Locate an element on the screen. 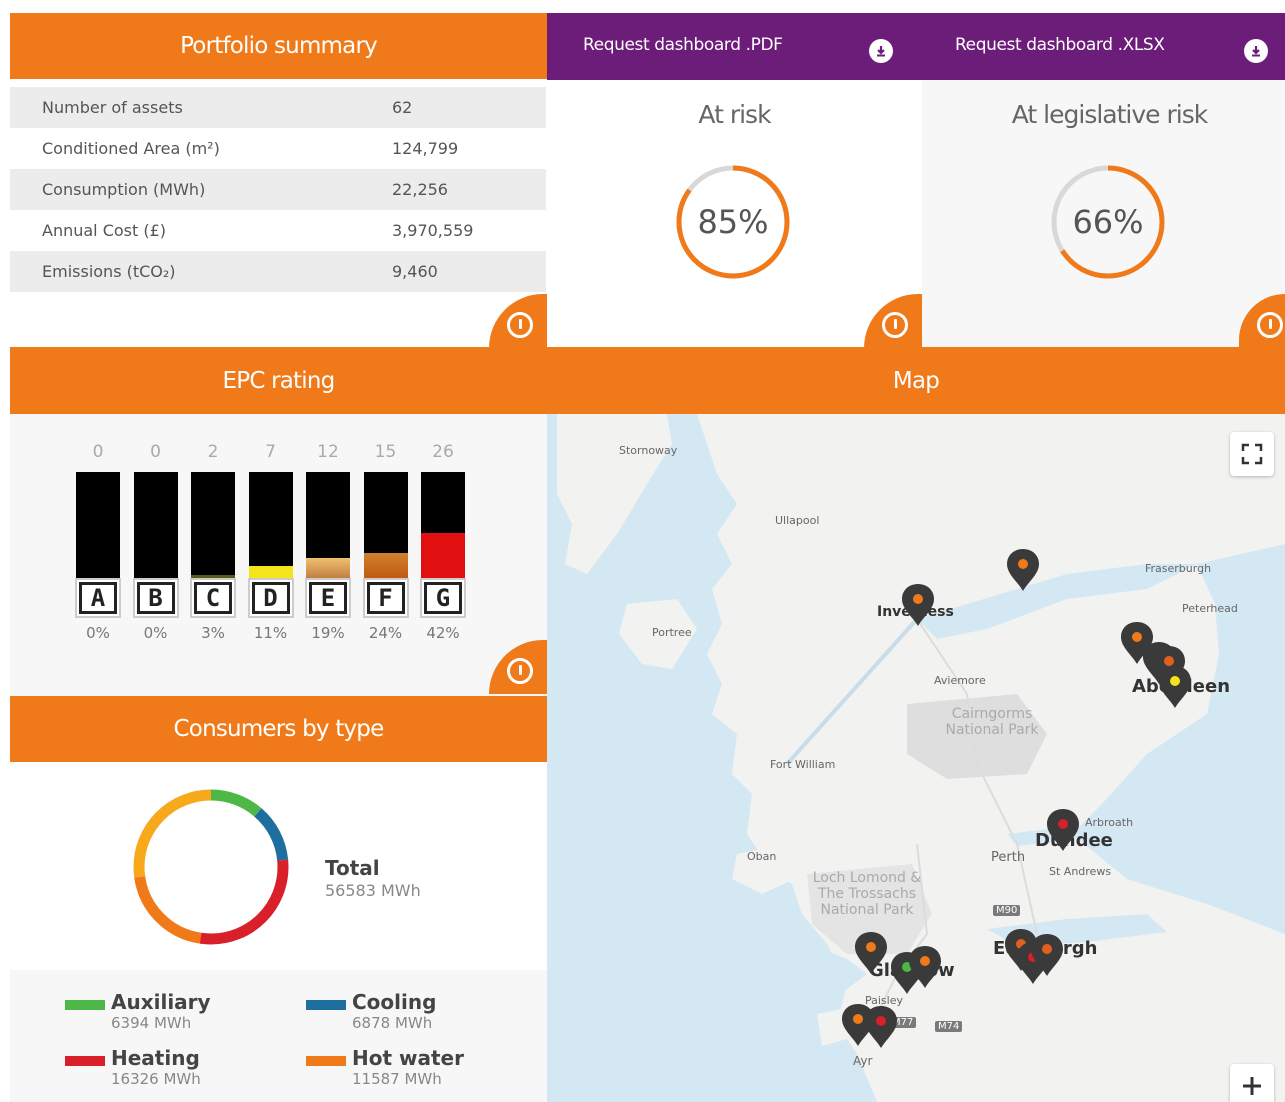 The image size is (1285, 1102). epc-count-d: 7 is located at coordinates (270, 452).